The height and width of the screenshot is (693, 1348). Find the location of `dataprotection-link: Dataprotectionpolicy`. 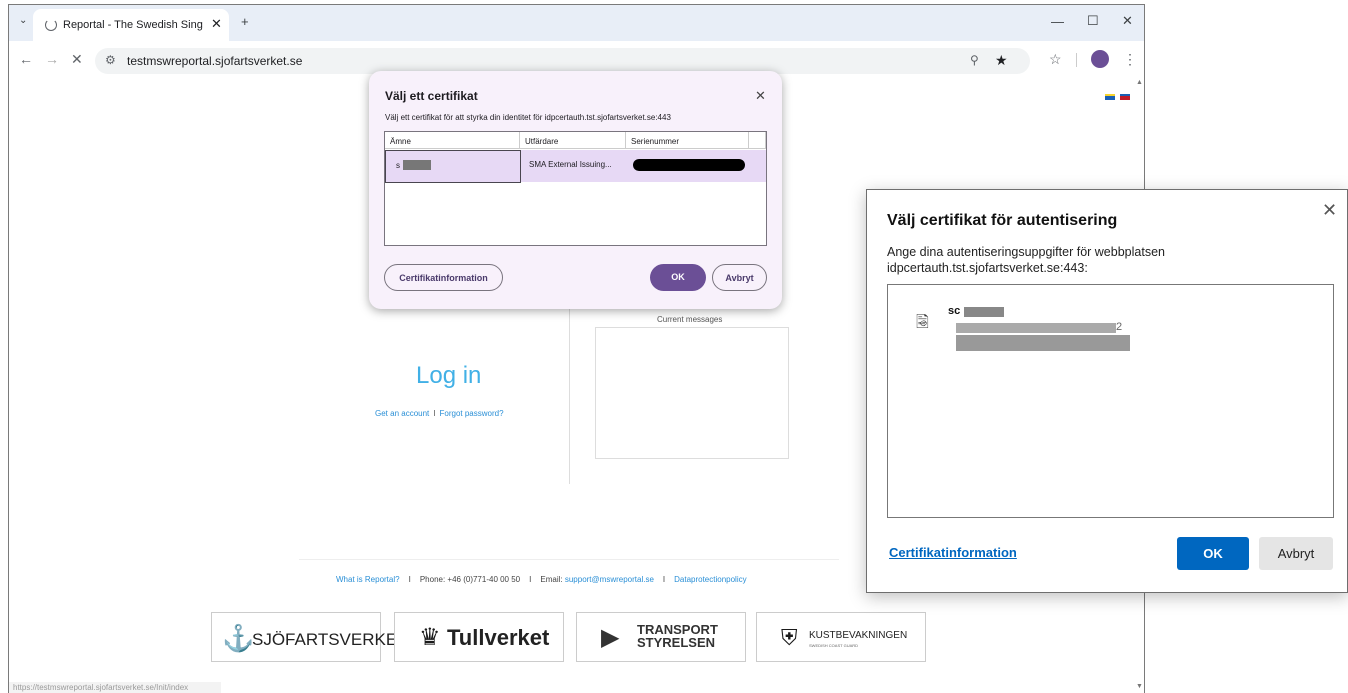

dataprotection-link: Dataprotectionpolicy is located at coordinates (710, 579).